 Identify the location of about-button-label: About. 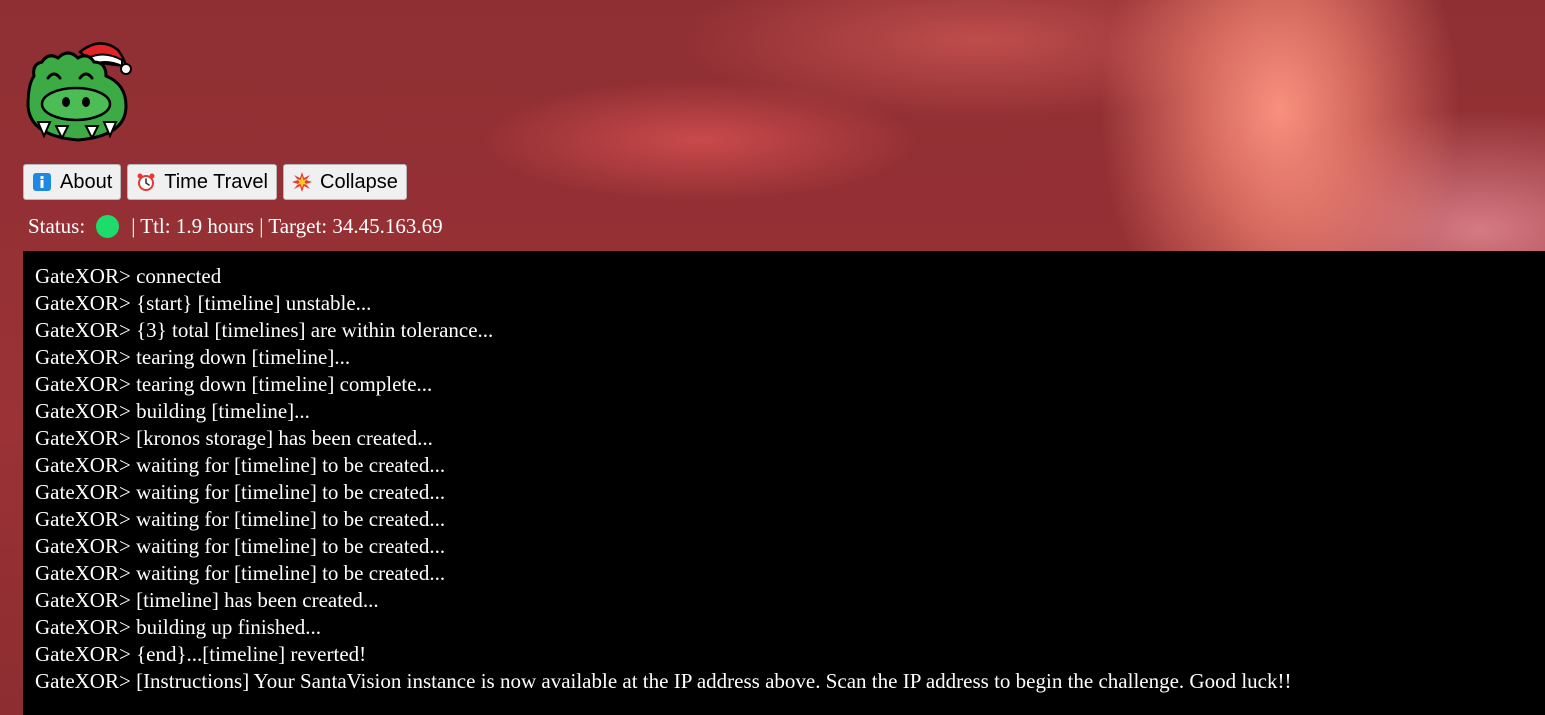
(86, 181).